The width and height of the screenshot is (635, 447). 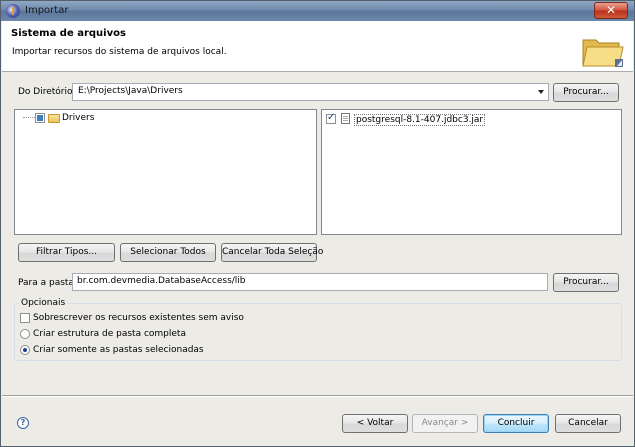 What do you see at coordinates (345, 118) in the screenshot?
I see `file-icon` at bounding box center [345, 118].